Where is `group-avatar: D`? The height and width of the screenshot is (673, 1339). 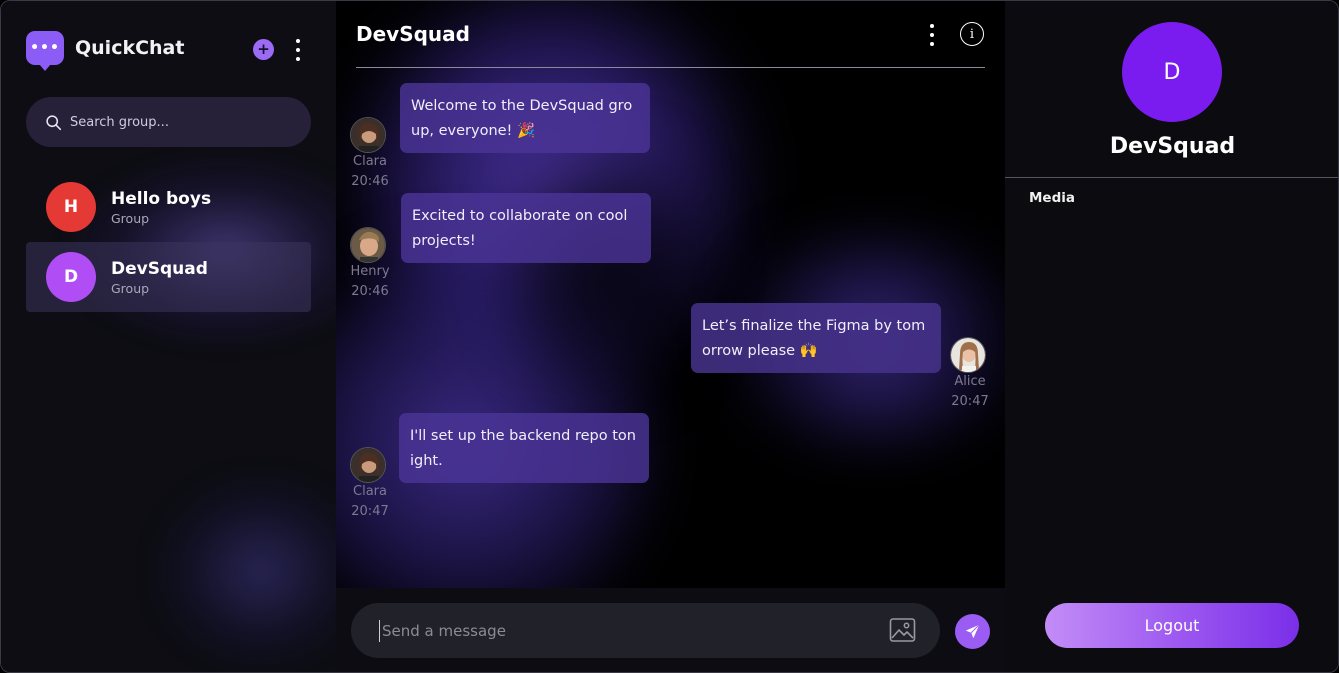
group-avatar: D is located at coordinates (71, 277).